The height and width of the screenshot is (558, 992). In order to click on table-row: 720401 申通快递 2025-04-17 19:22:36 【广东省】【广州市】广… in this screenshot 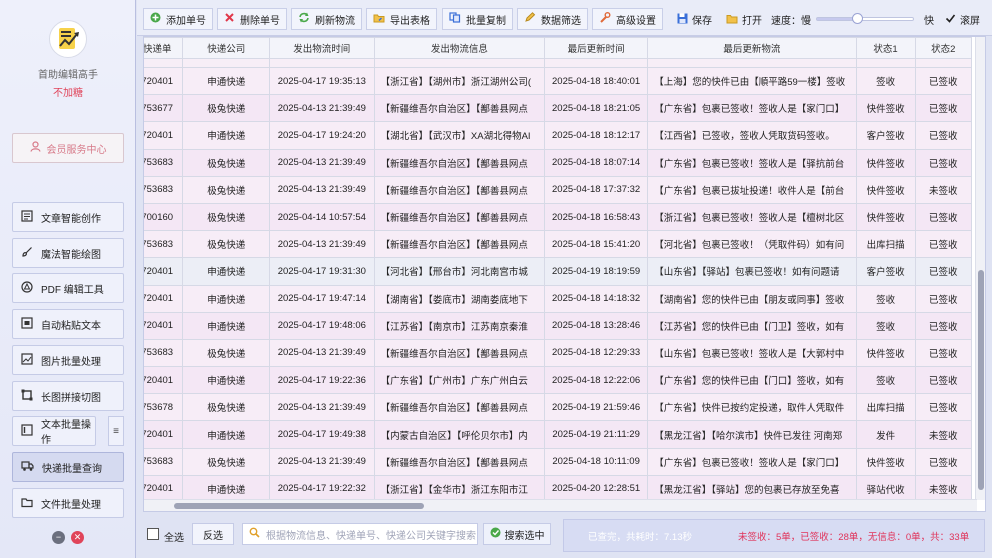, I will do `click(558, 380)`.